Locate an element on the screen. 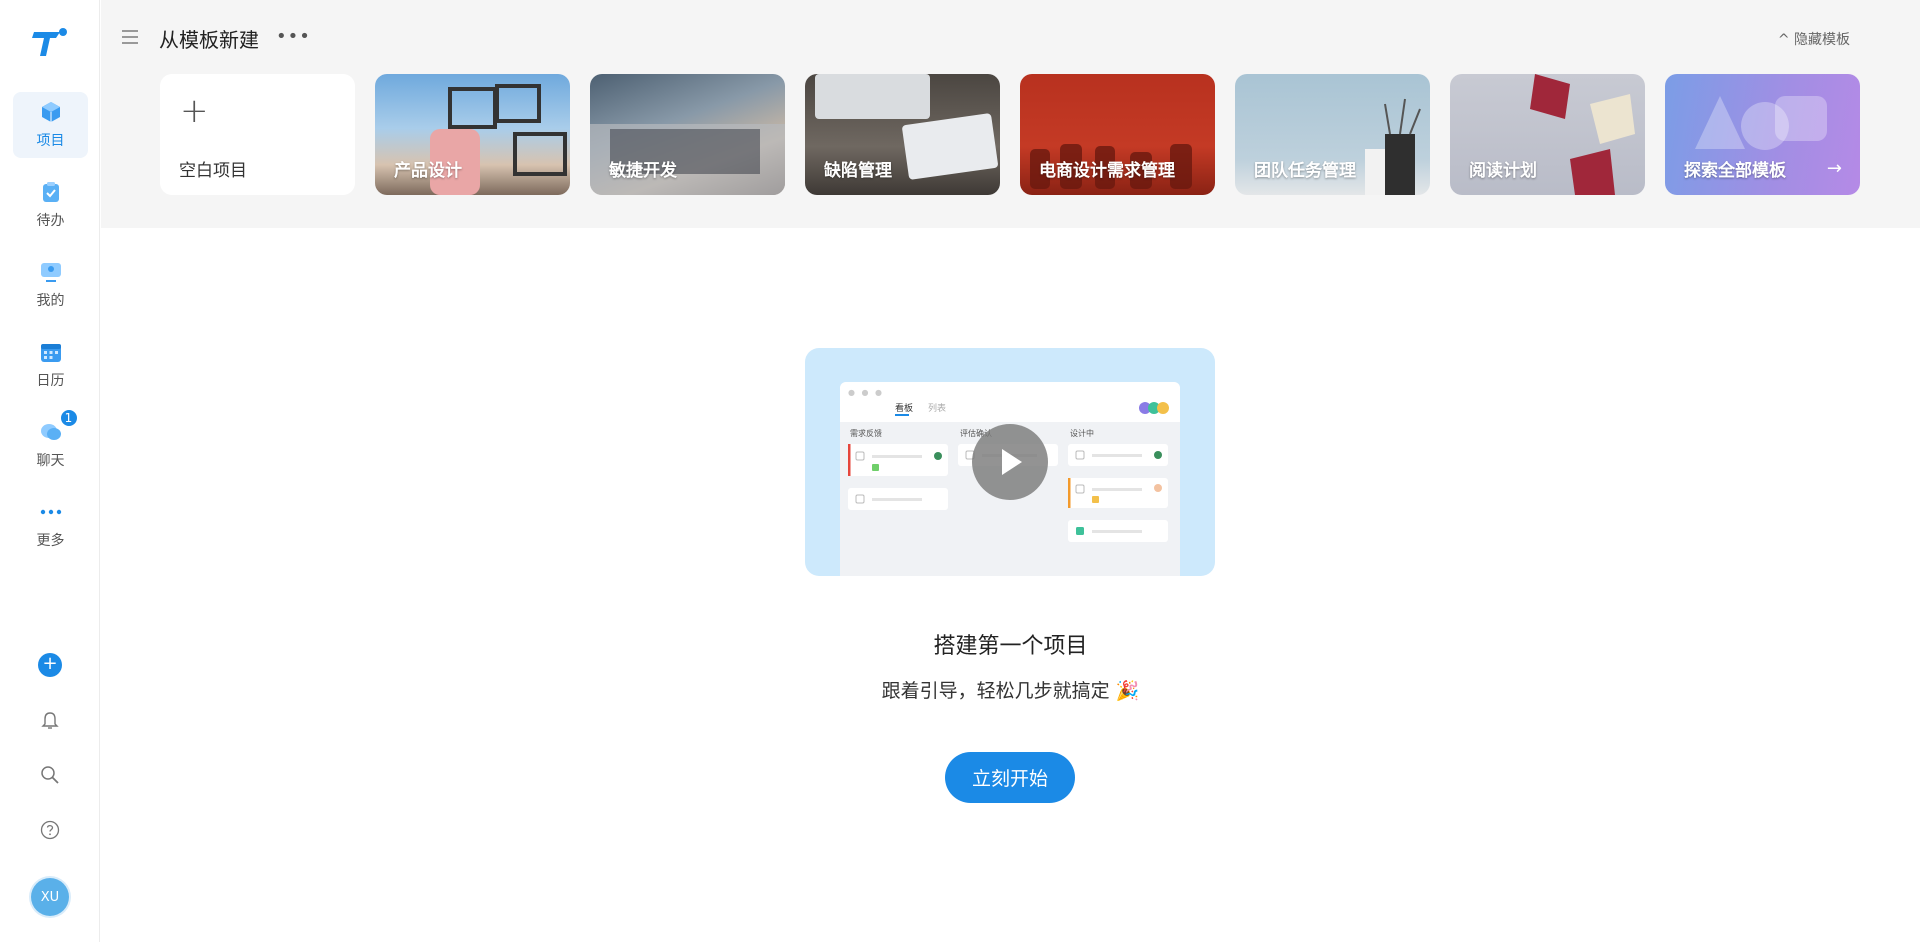 Image resolution: width=1920 pixels, height=942 pixels. sidebar-item-project: 项目 is located at coordinates (50, 125).